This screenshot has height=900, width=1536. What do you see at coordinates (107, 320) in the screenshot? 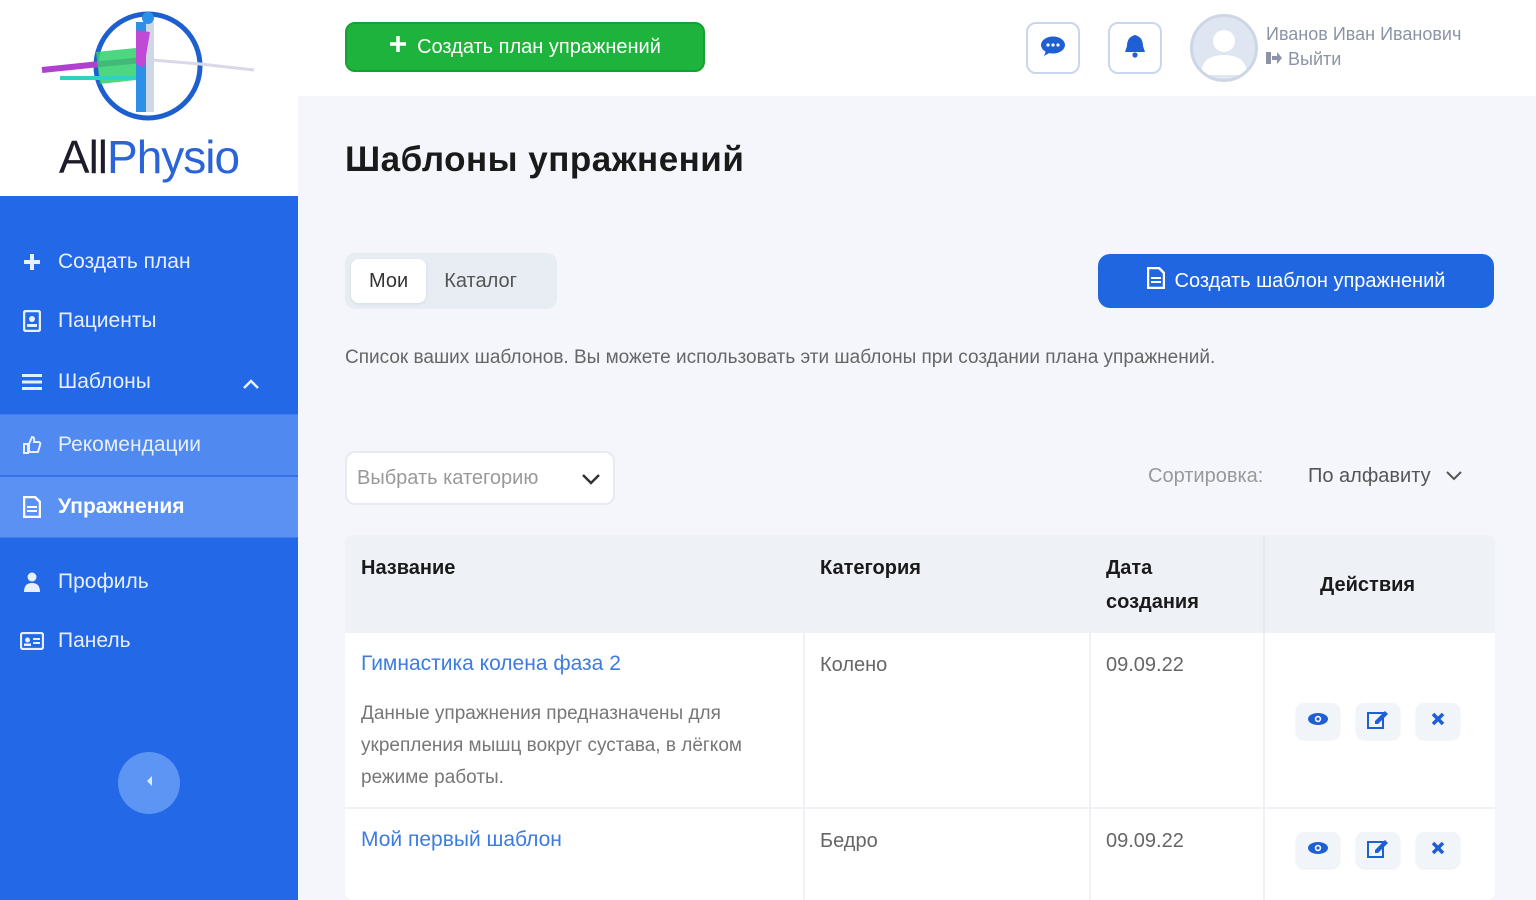
I see `sidebar-item-label: Пациенты` at bounding box center [107, 320].